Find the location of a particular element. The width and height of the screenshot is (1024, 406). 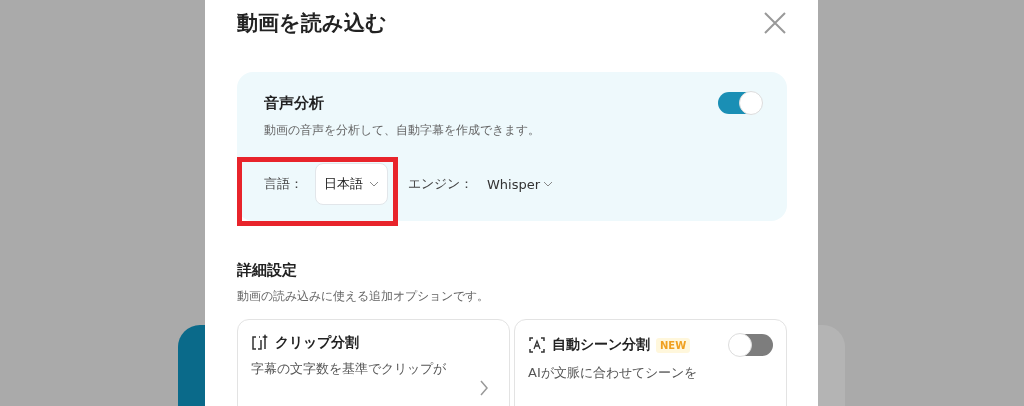

dialog-title: 動画を読み込む is located at coordinates (312, 23).